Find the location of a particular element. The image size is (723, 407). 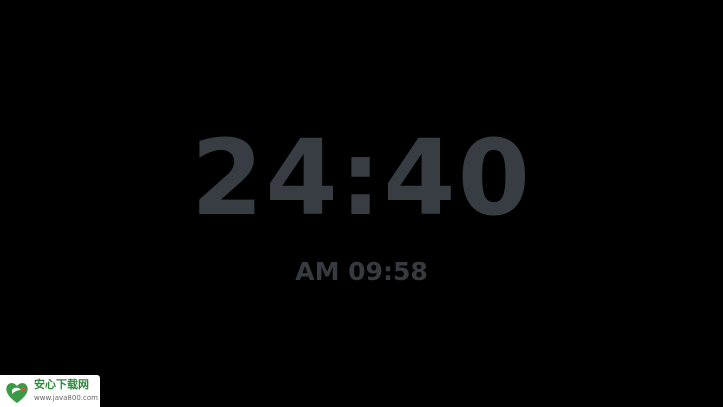

site-watermark: 安心下载网 www.java800.com is located at coordinates (50, 391).